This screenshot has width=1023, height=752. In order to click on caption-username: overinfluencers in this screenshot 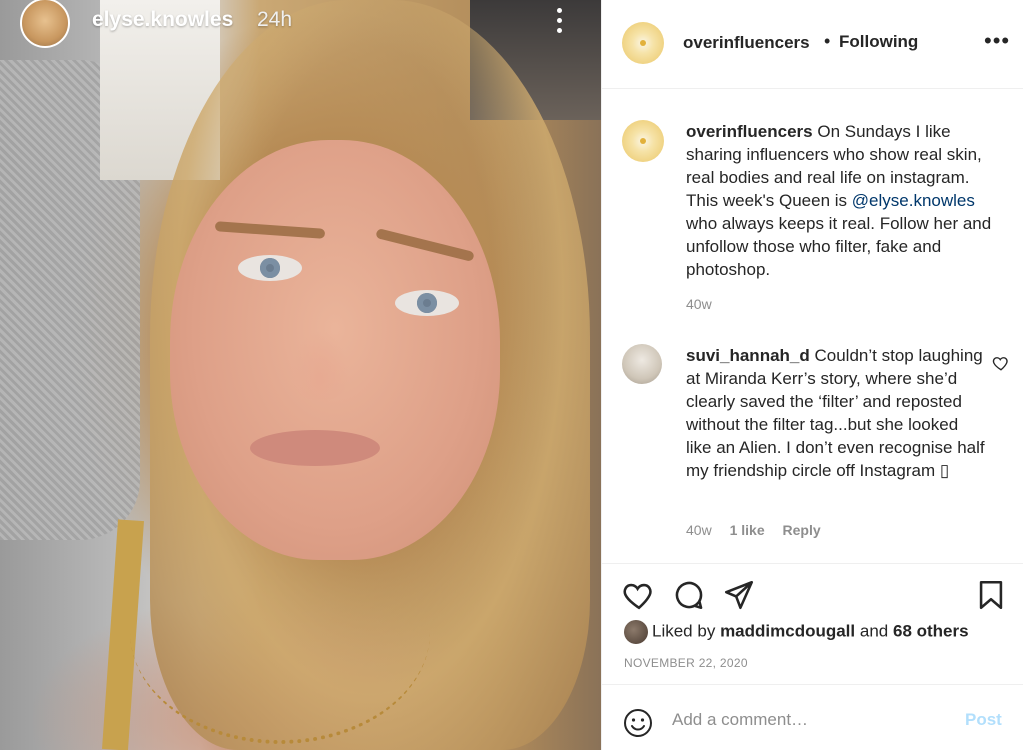, I will do `click(749, 131)`.